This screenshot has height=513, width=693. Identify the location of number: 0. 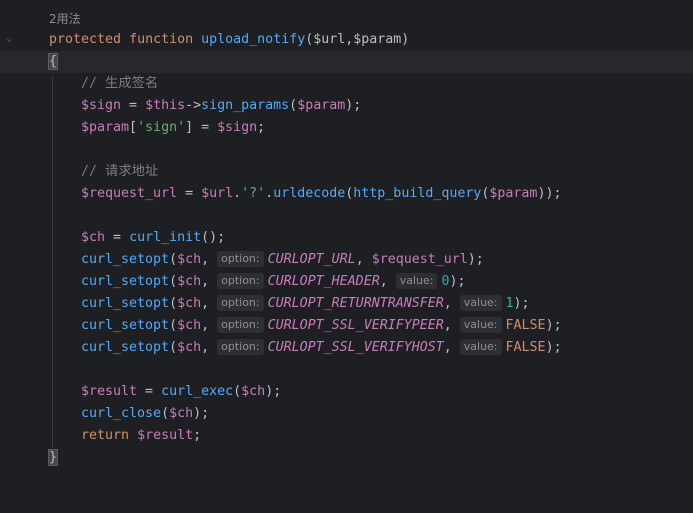
(445, 281).